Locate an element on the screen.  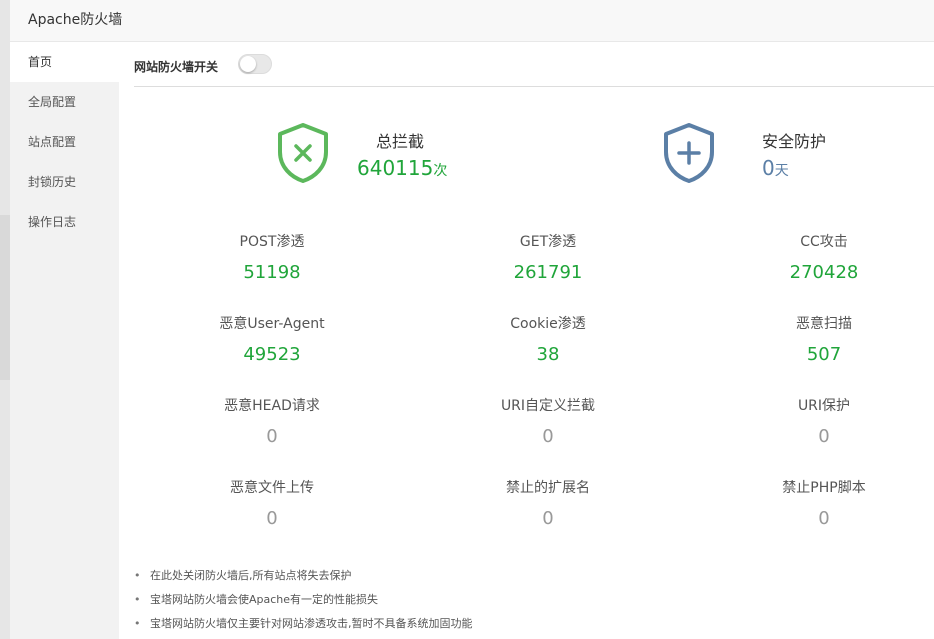
stat-label: 禁止PHP脚本 is located at coordinates (824, 488).